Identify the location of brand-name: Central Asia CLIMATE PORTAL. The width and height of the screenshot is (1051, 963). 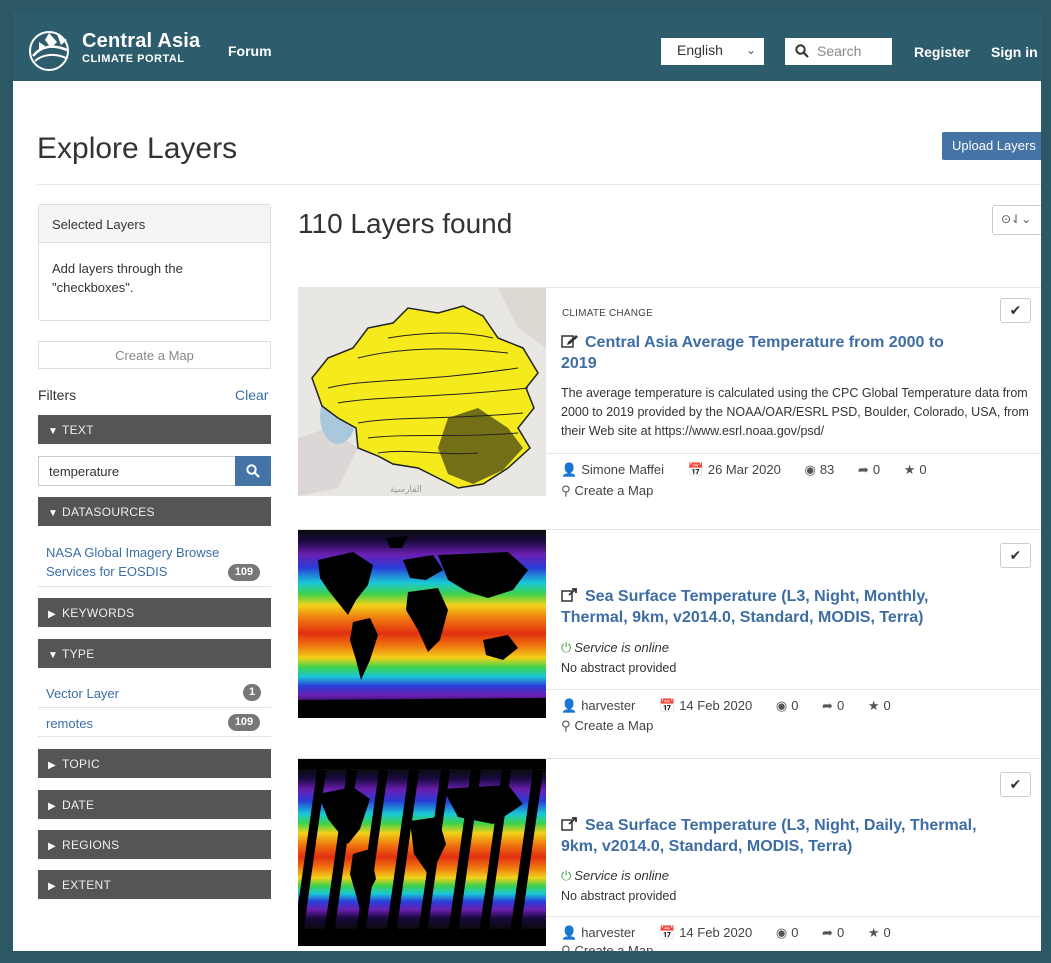
(141, 48).